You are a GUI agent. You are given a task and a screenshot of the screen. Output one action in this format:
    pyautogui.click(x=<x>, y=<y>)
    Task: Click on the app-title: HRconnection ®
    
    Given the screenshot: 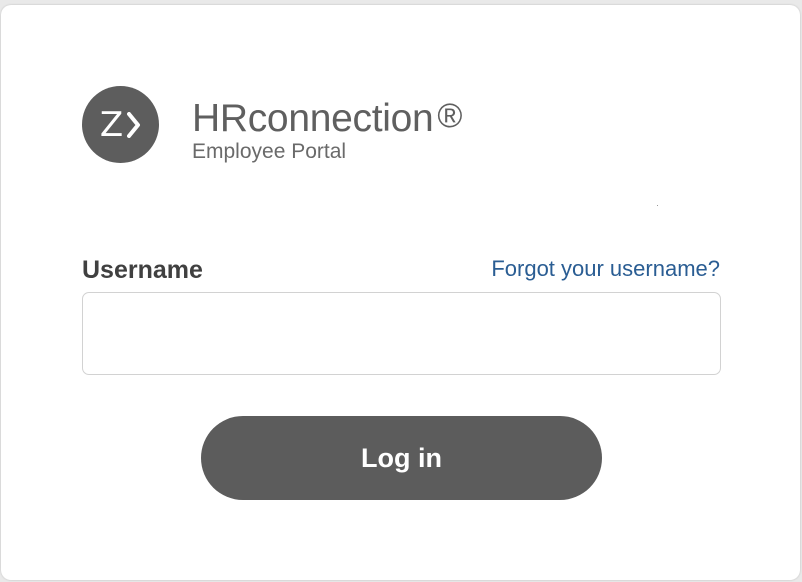 What is the action you would take?
    pyautogui.click(x=327, y=117)
    